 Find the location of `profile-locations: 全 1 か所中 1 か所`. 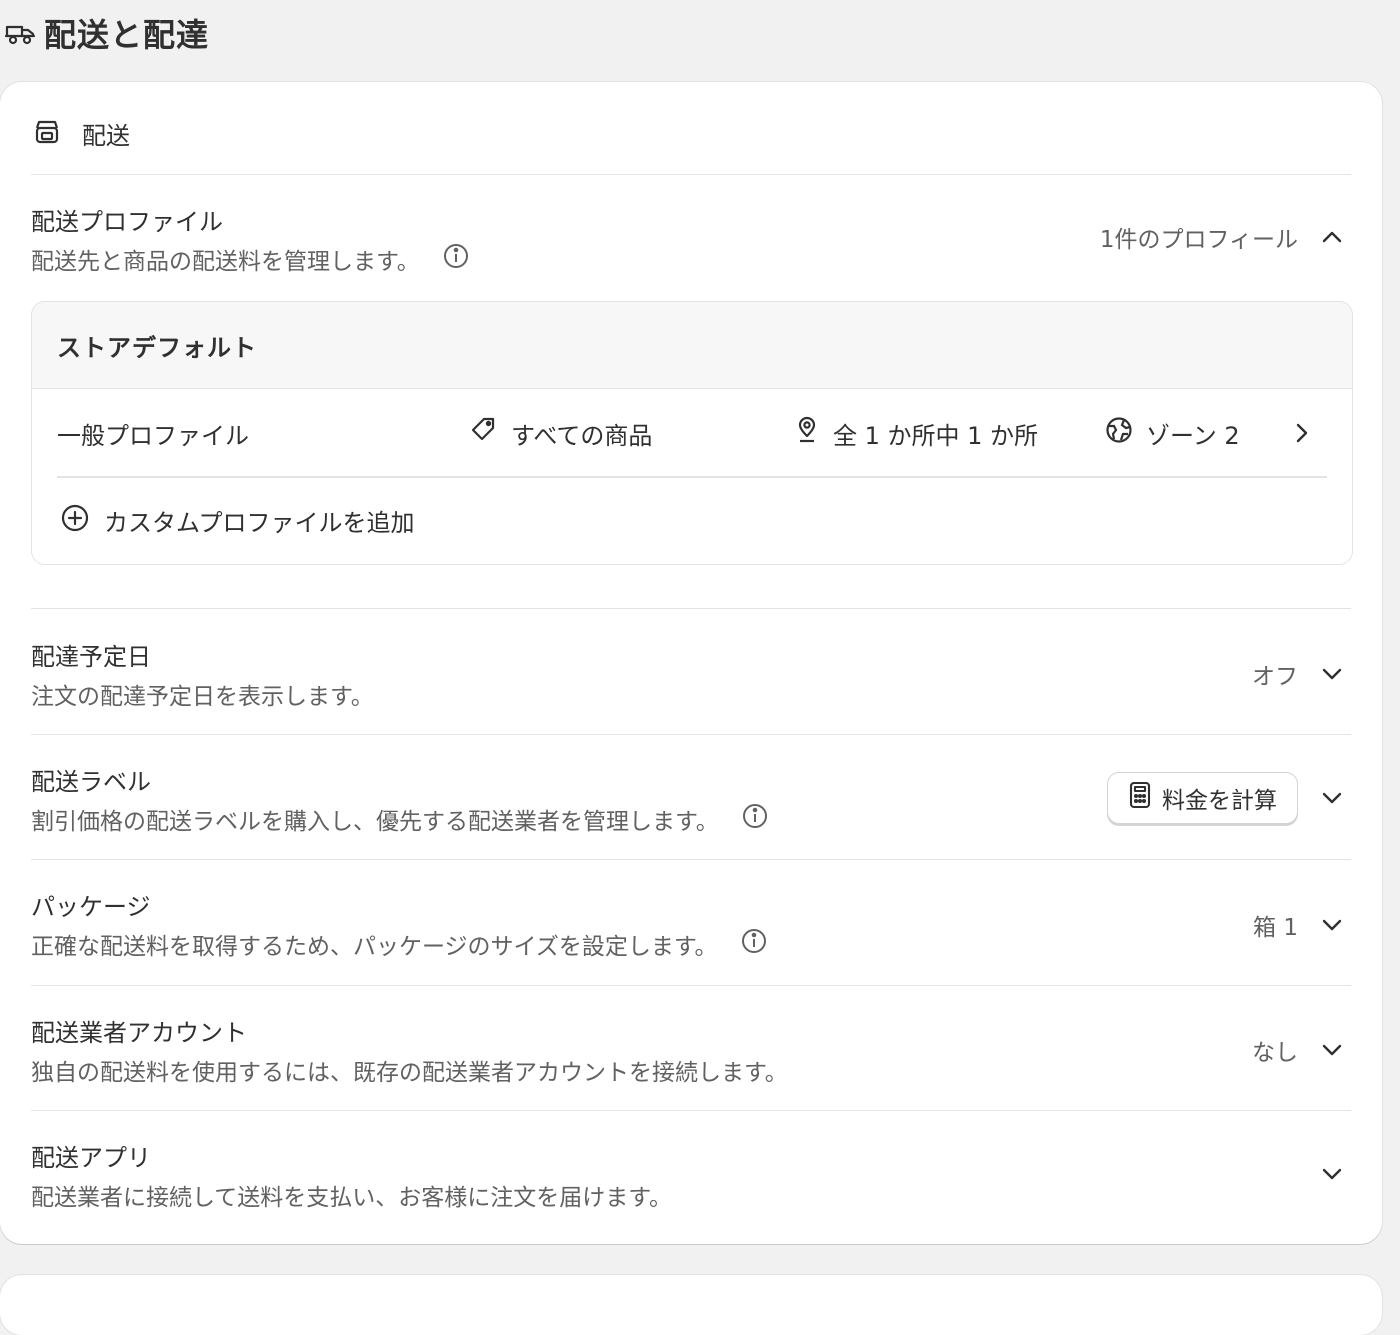

profile-locations: 全 1 か所中 1 か所 is located at coordinates (915, 433).